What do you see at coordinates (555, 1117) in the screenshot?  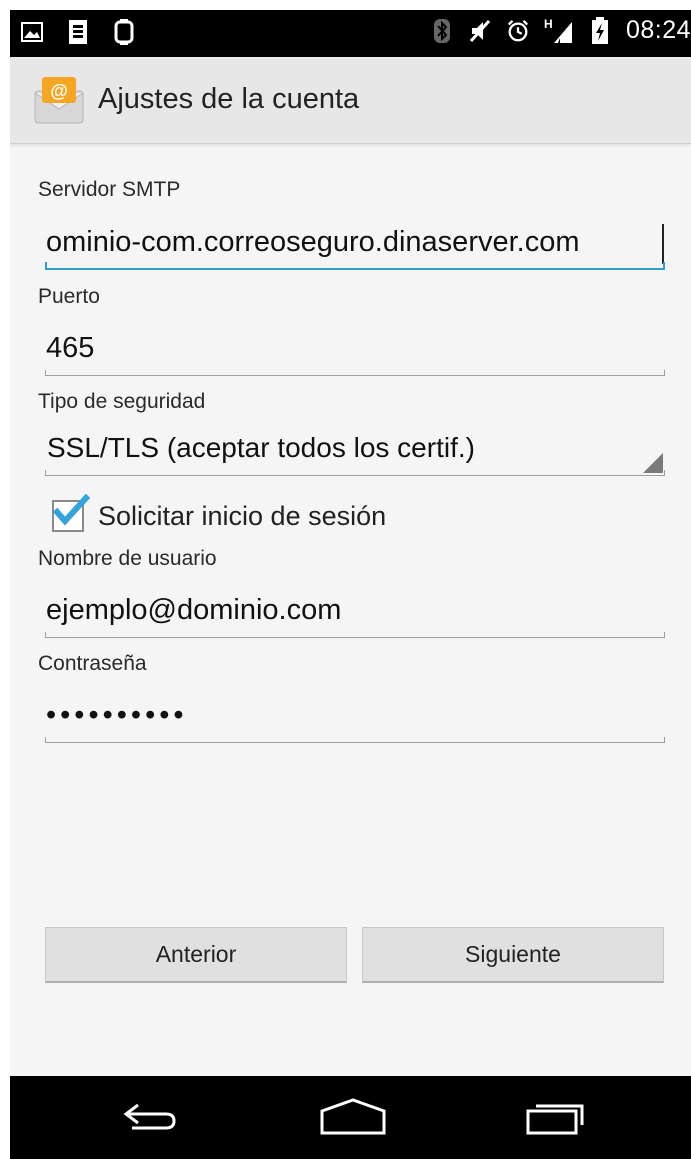 I see `recents-icon` at bounding box center [555, 1117].